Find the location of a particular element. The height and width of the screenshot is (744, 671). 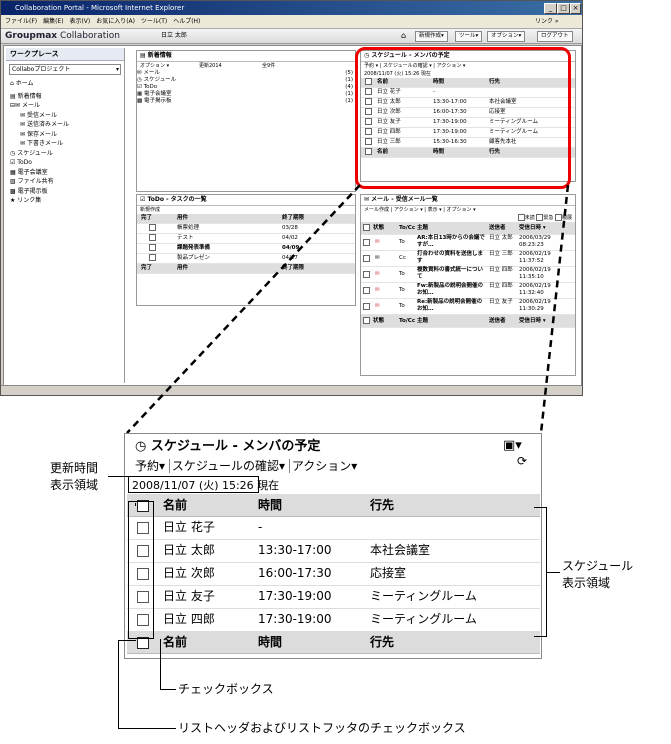

table-row: 日立 四郎 17:30-19:00 ミーティングルーム is located at coordinates (333, 620).